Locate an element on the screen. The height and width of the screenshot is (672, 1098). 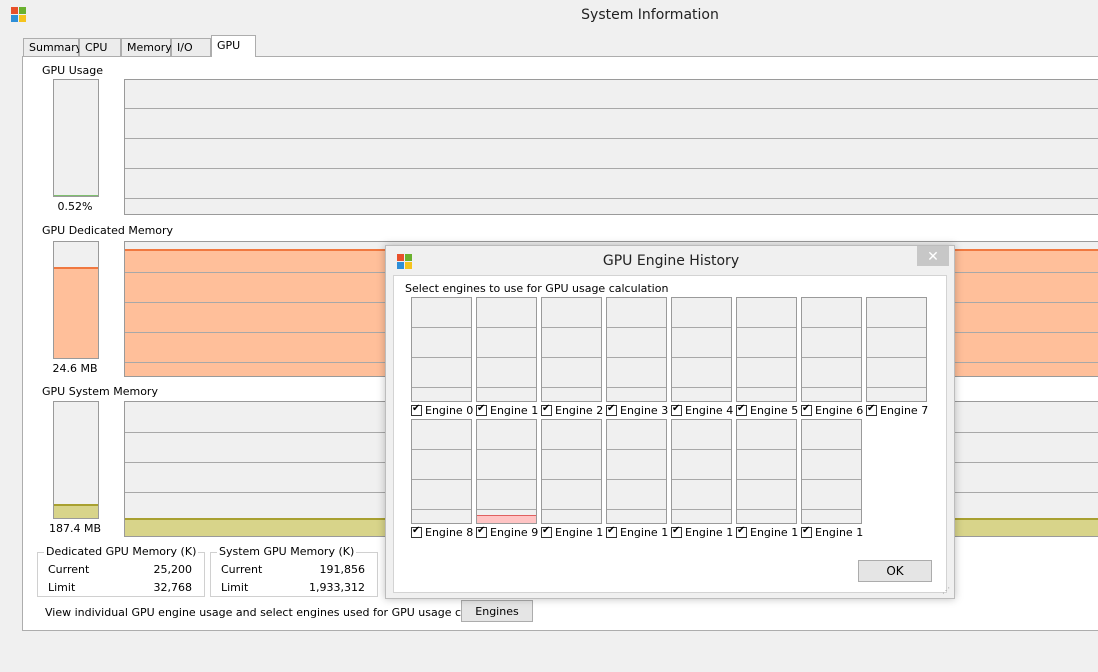
main-title-bar: System Information is located at coordinates (549, 15).